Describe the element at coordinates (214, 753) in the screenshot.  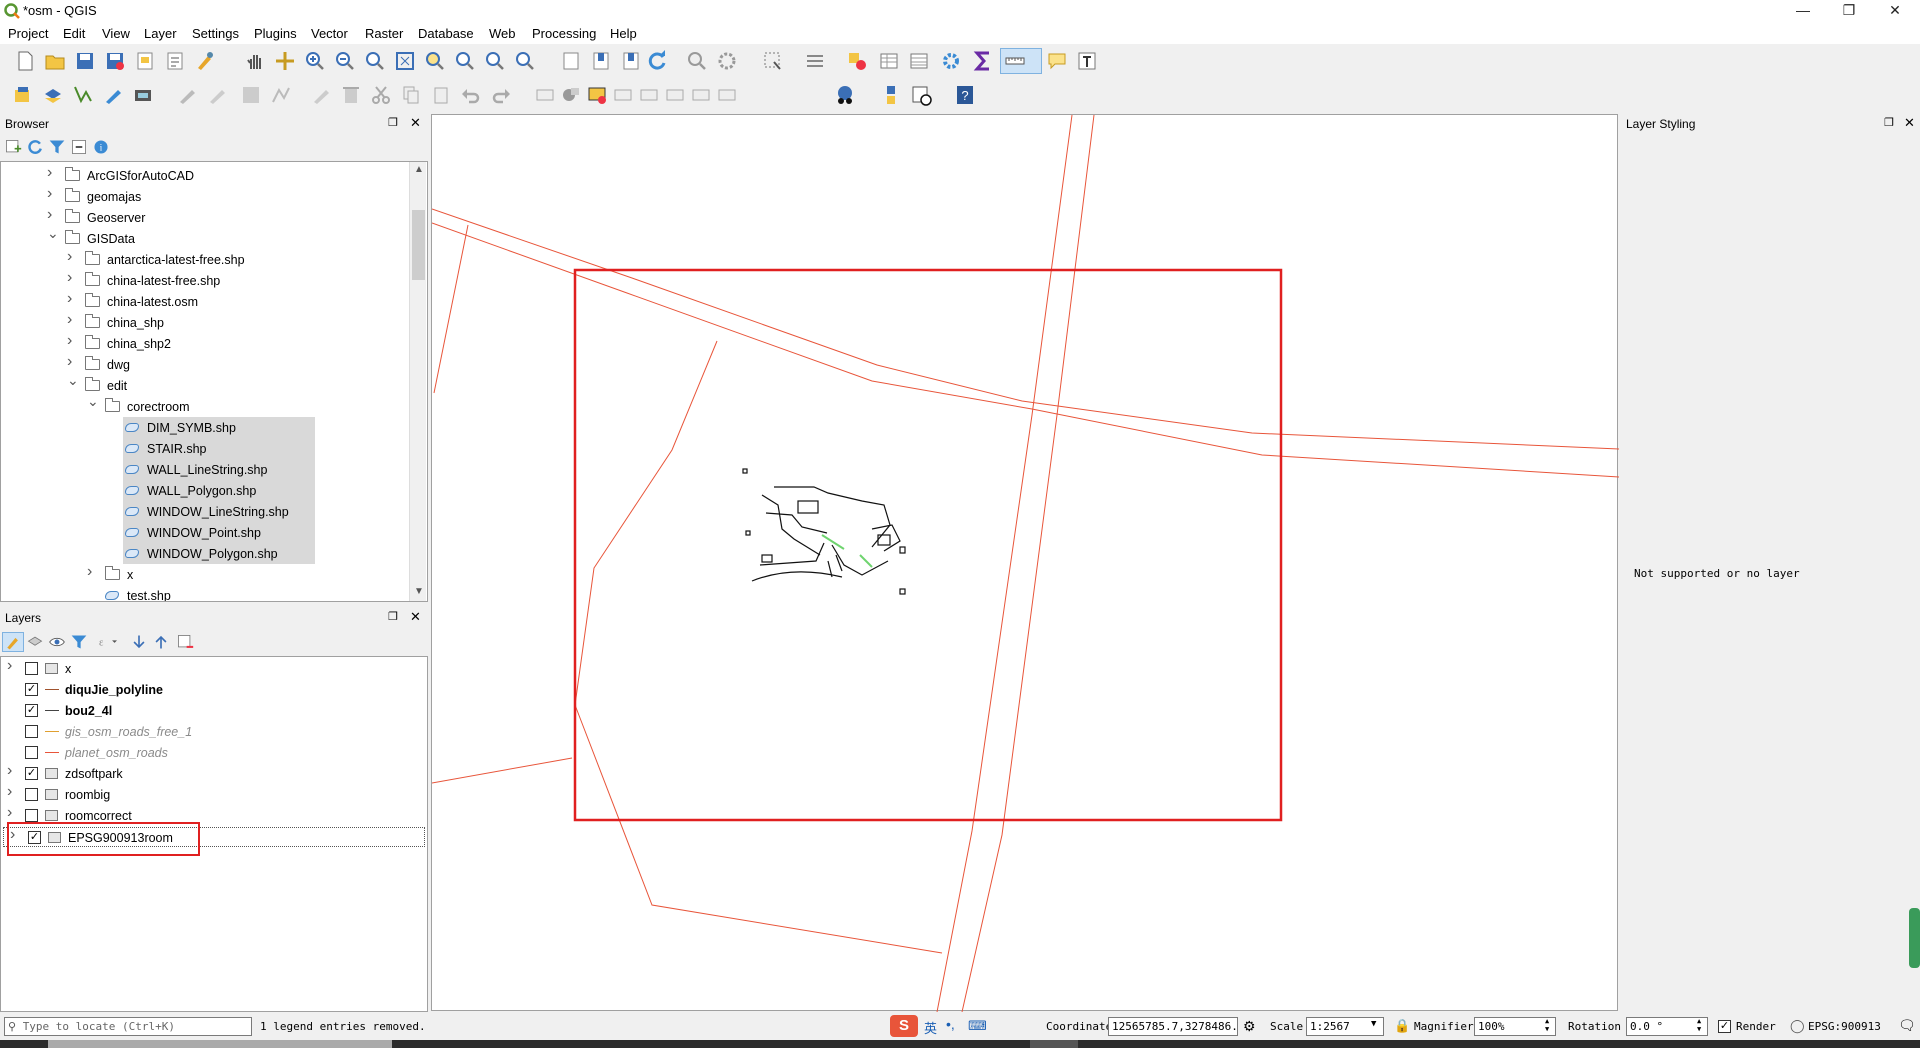
I see `layer-item: planet_osm_roads` at that location.